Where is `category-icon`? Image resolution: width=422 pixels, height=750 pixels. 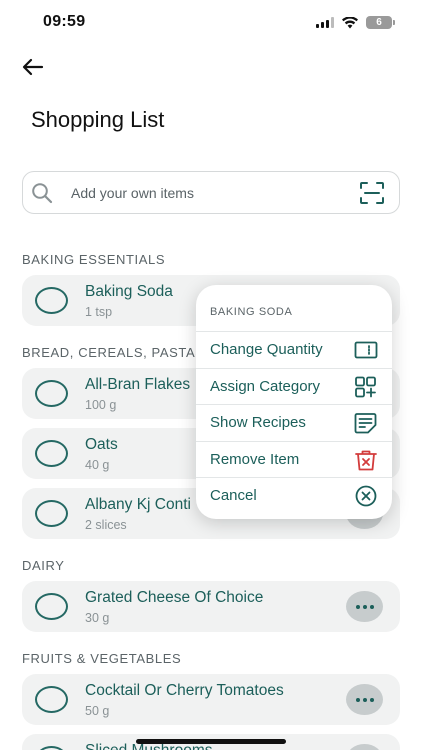
category-icon is located at coordinates (365, 387).